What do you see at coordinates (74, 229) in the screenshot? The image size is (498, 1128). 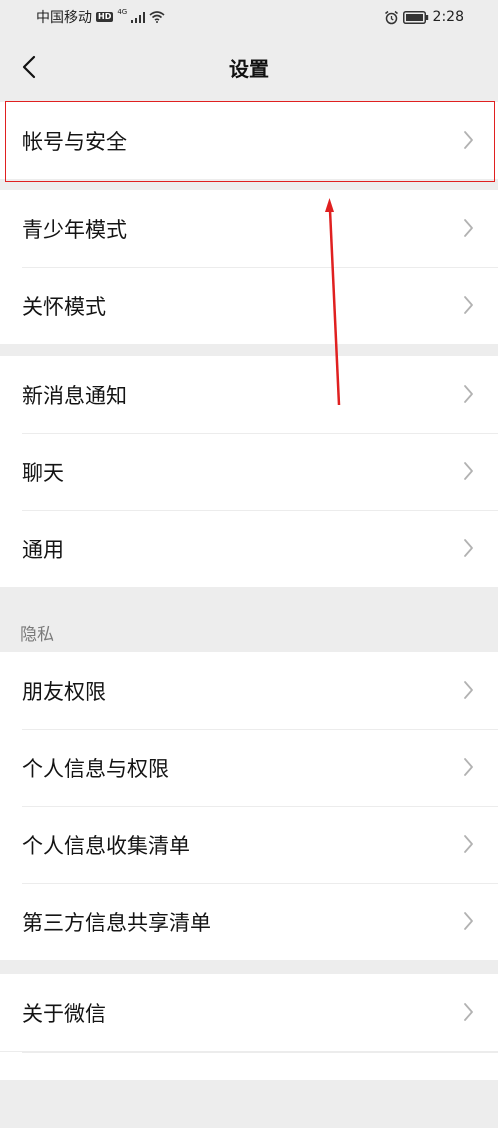 I see `settings-item-label: 青少年模式` at bounding box center [74, 229].